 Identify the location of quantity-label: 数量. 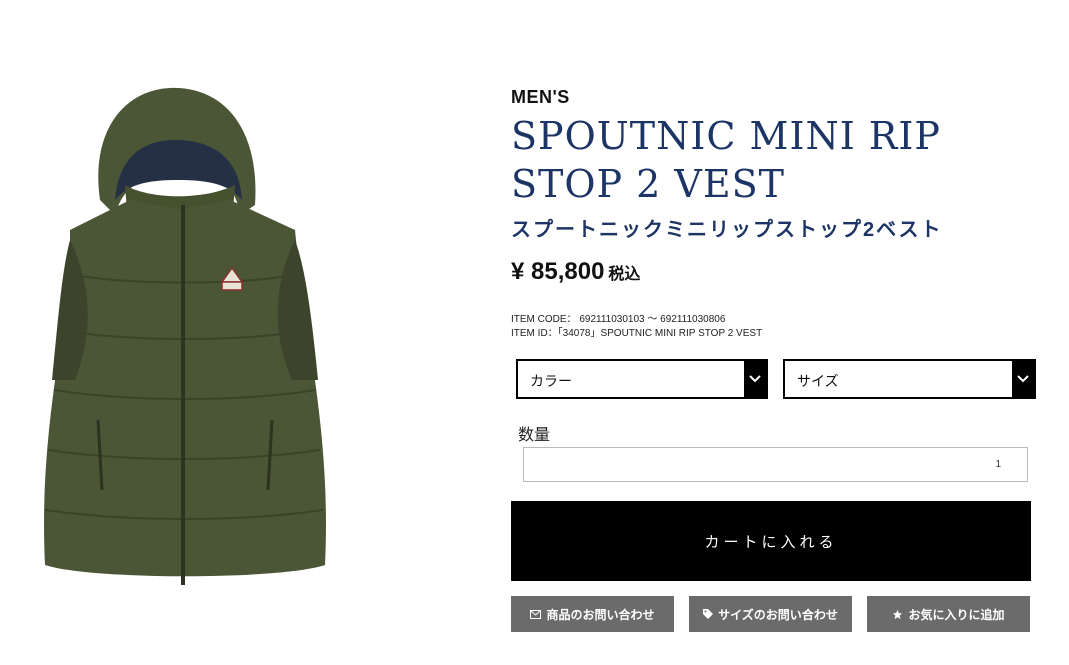
(534, 435).